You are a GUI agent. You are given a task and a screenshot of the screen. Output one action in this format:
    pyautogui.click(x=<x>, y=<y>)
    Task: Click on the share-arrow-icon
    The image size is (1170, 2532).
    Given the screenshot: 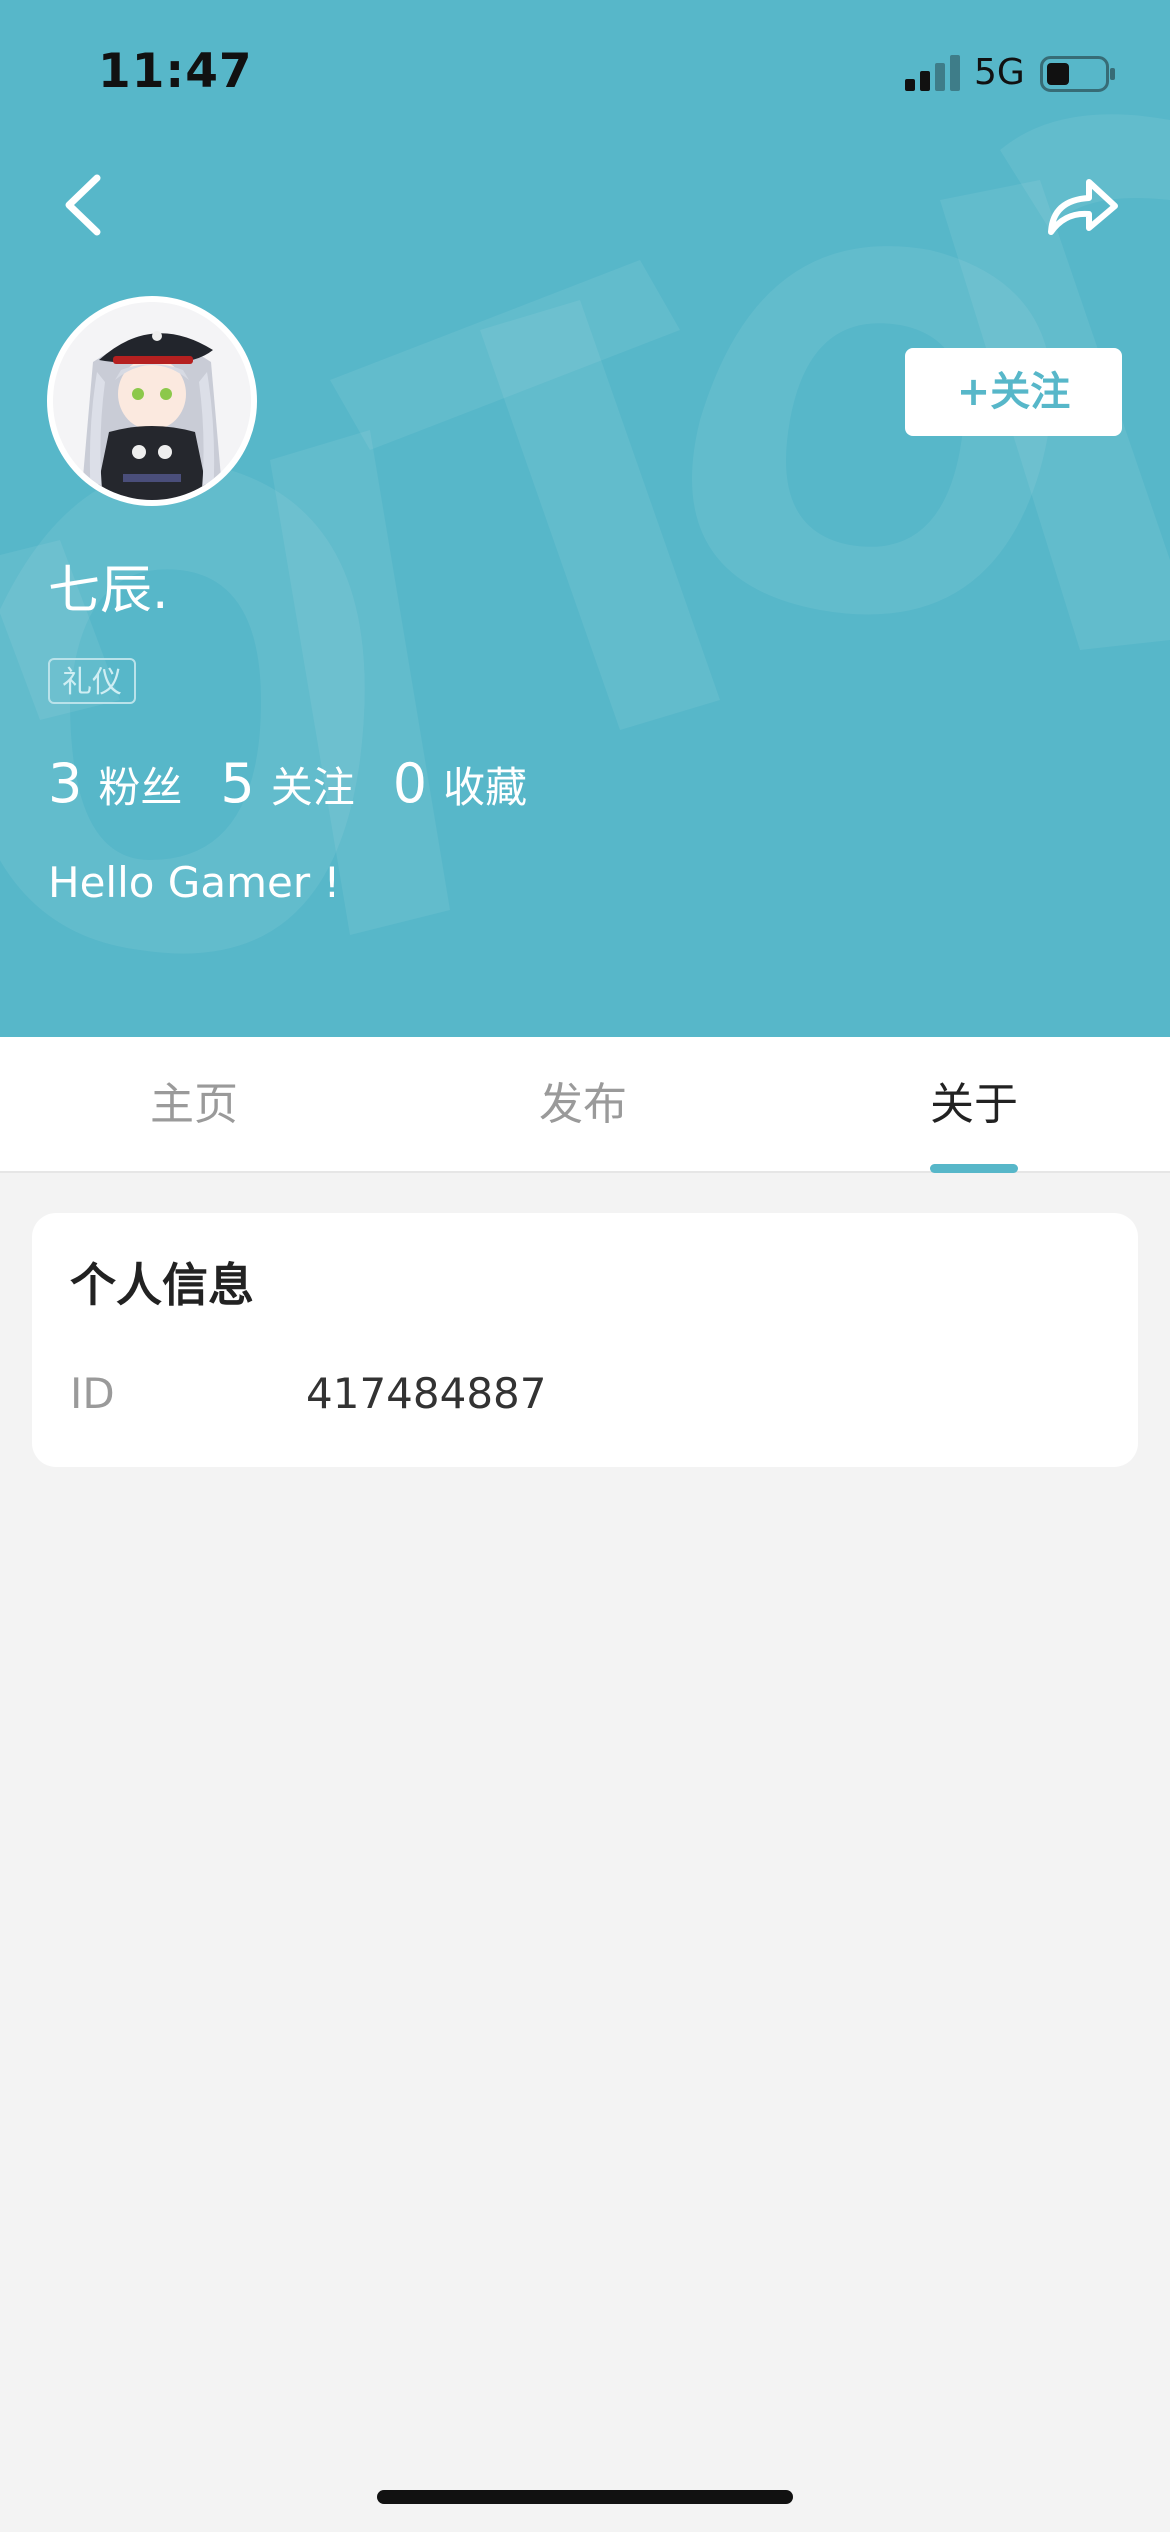 What is the action you would take?
    pyautogui.click(x=1083, y=207)
    